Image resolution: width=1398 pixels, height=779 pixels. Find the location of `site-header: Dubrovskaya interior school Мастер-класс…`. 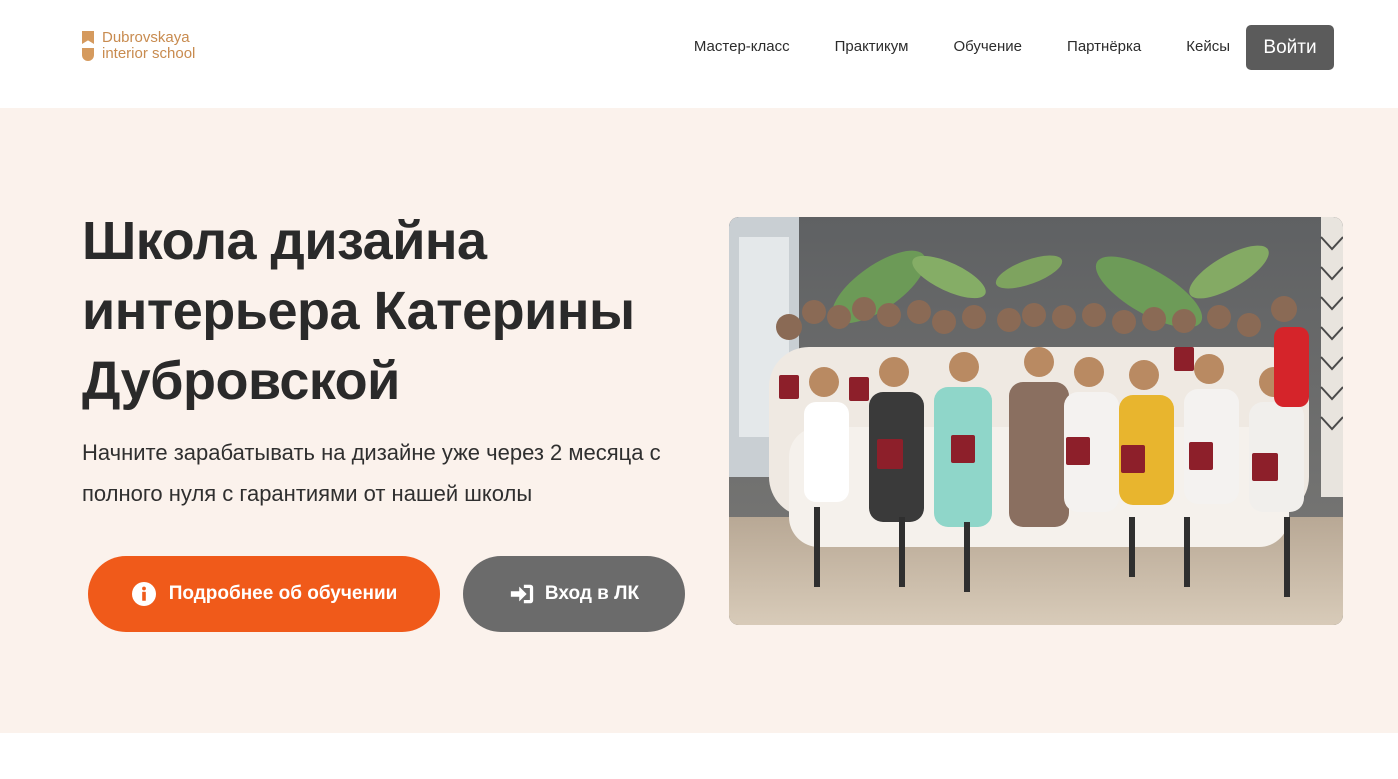

site-header: Dubrovskaya interior school Мастер-класс… is located at coordinates (699, 54).